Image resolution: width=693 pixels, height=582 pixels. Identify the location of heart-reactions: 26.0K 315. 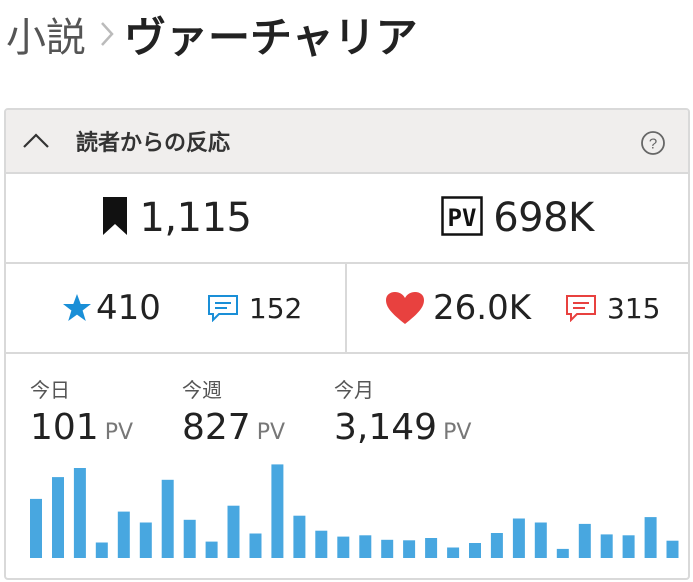
(517, 308).